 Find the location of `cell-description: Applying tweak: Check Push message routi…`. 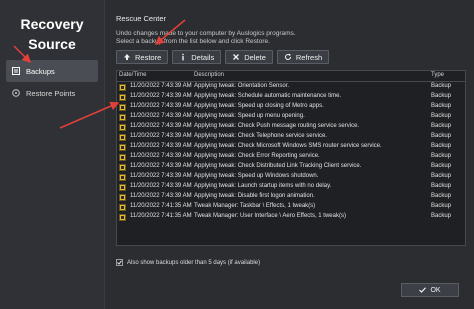

cell-description: Applying tweak: Check Push message routi… is located at coordinates (277, 126).